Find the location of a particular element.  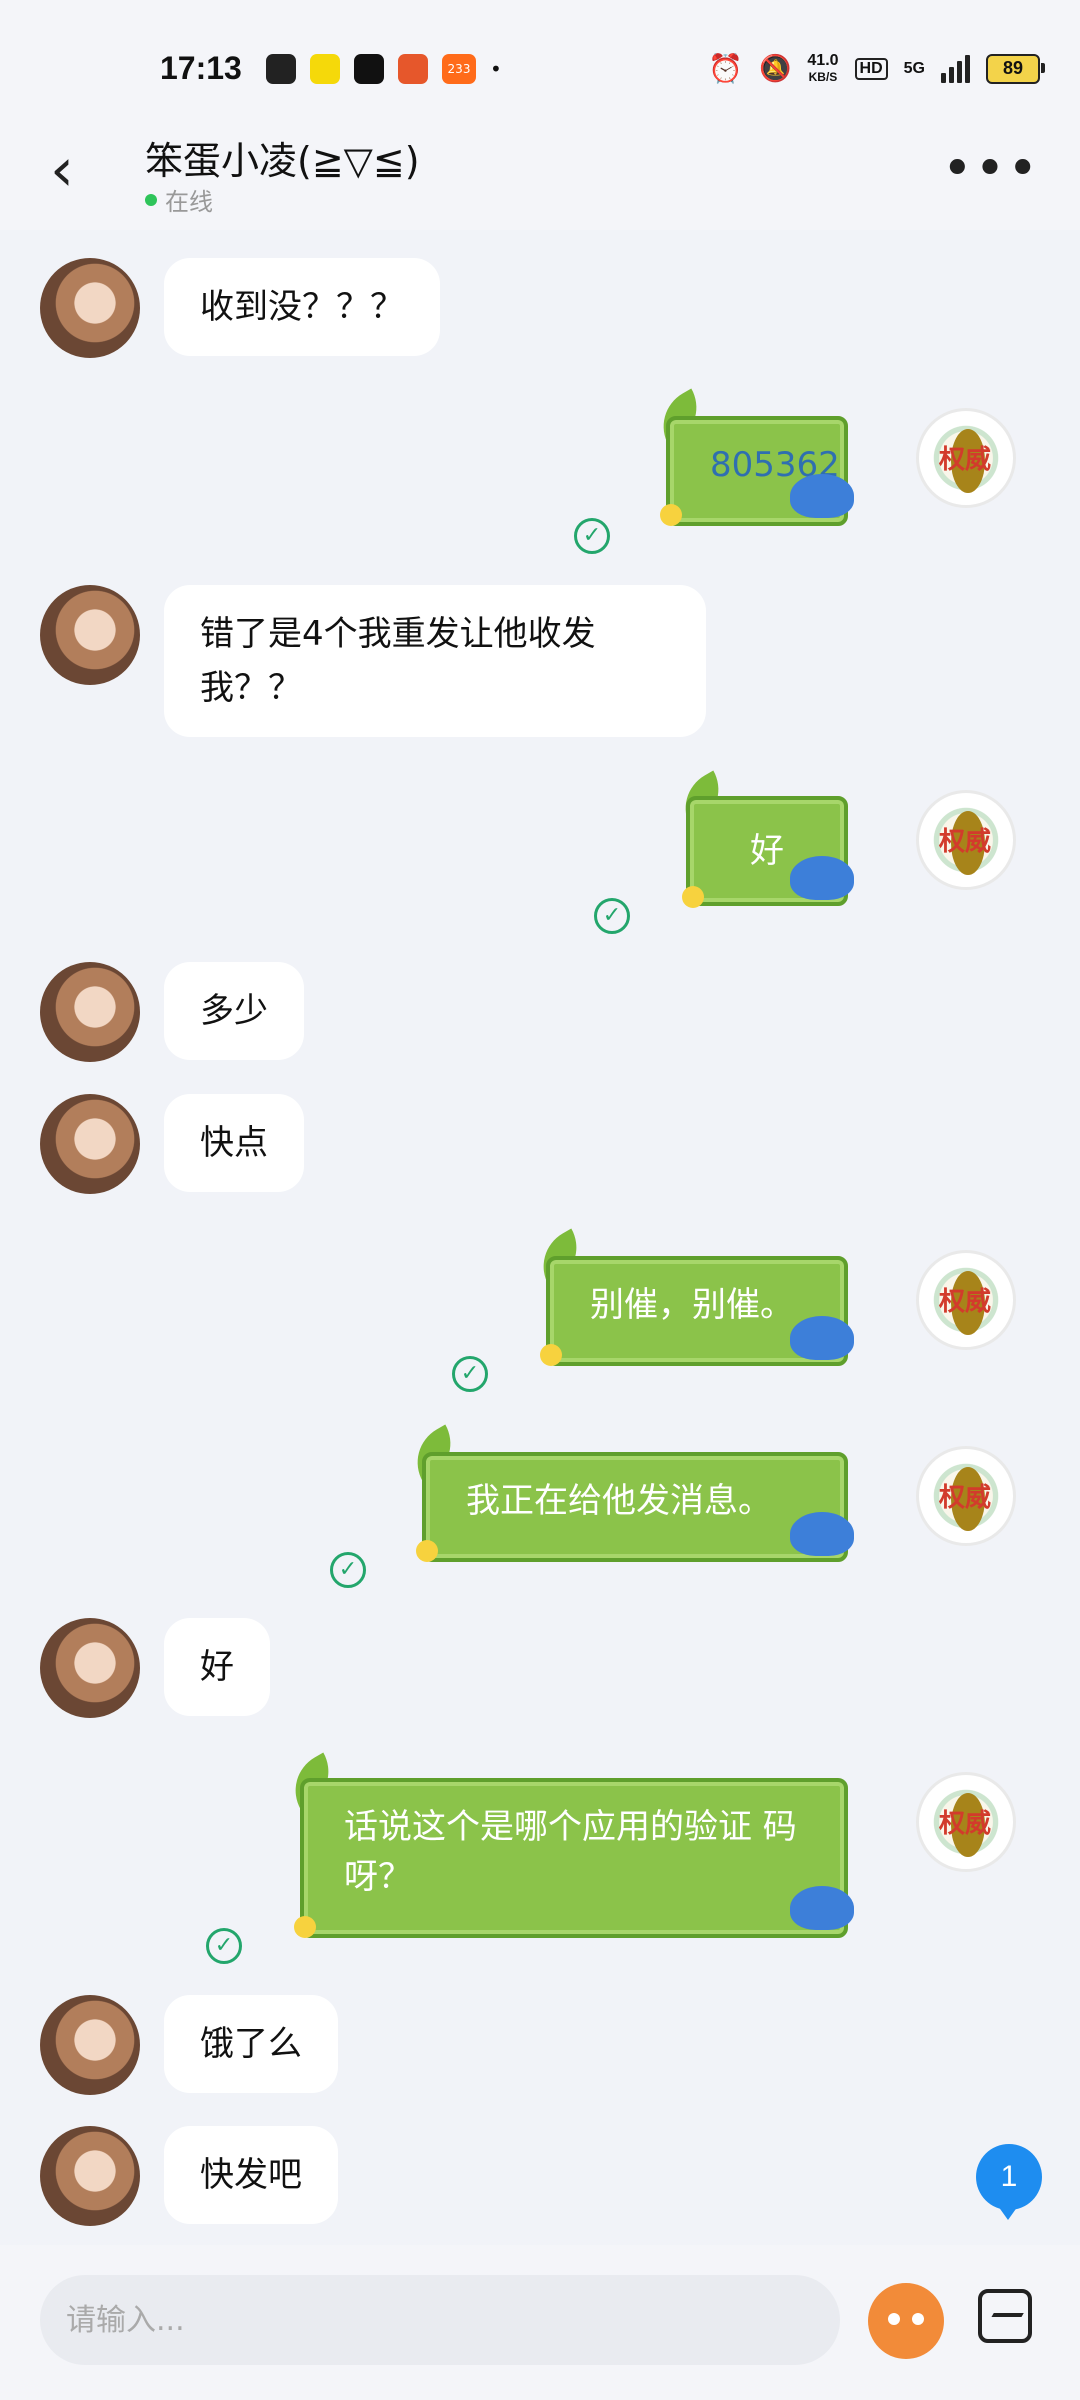

net-speed-value: 41.0 is located at coordinates (823, 60).